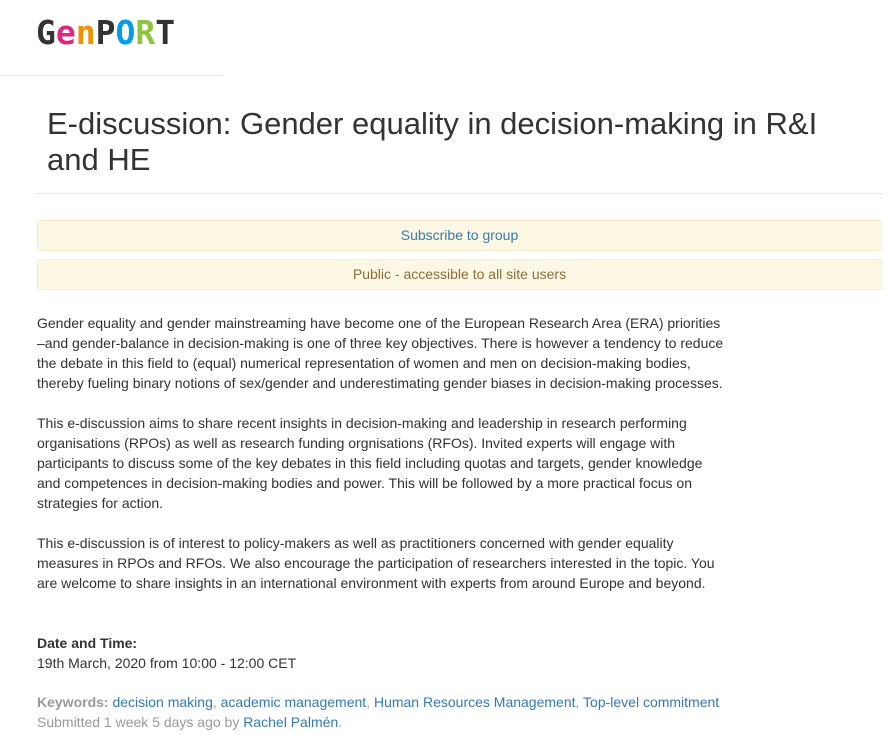 The width and height of the screenshot is (889, 735). Describe the element at coordinates (475, 702) in the screenshot. I see `keyword-link: Human Resources Management` at that location.